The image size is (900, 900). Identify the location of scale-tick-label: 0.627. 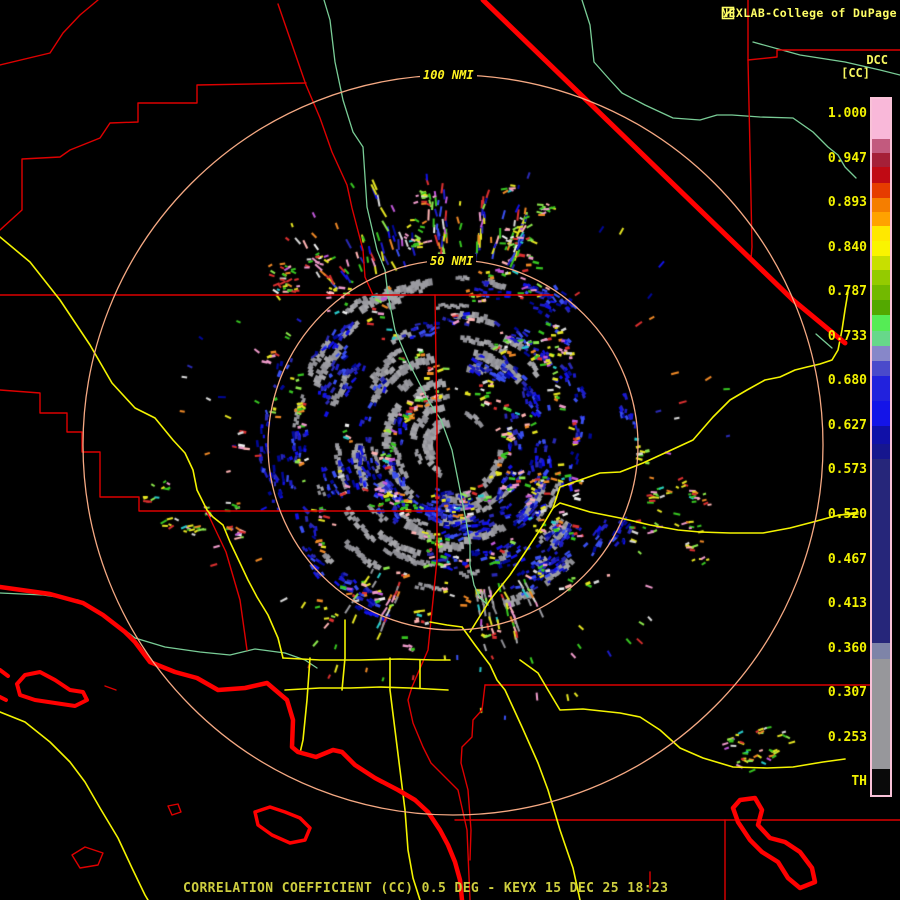
(847, 425).